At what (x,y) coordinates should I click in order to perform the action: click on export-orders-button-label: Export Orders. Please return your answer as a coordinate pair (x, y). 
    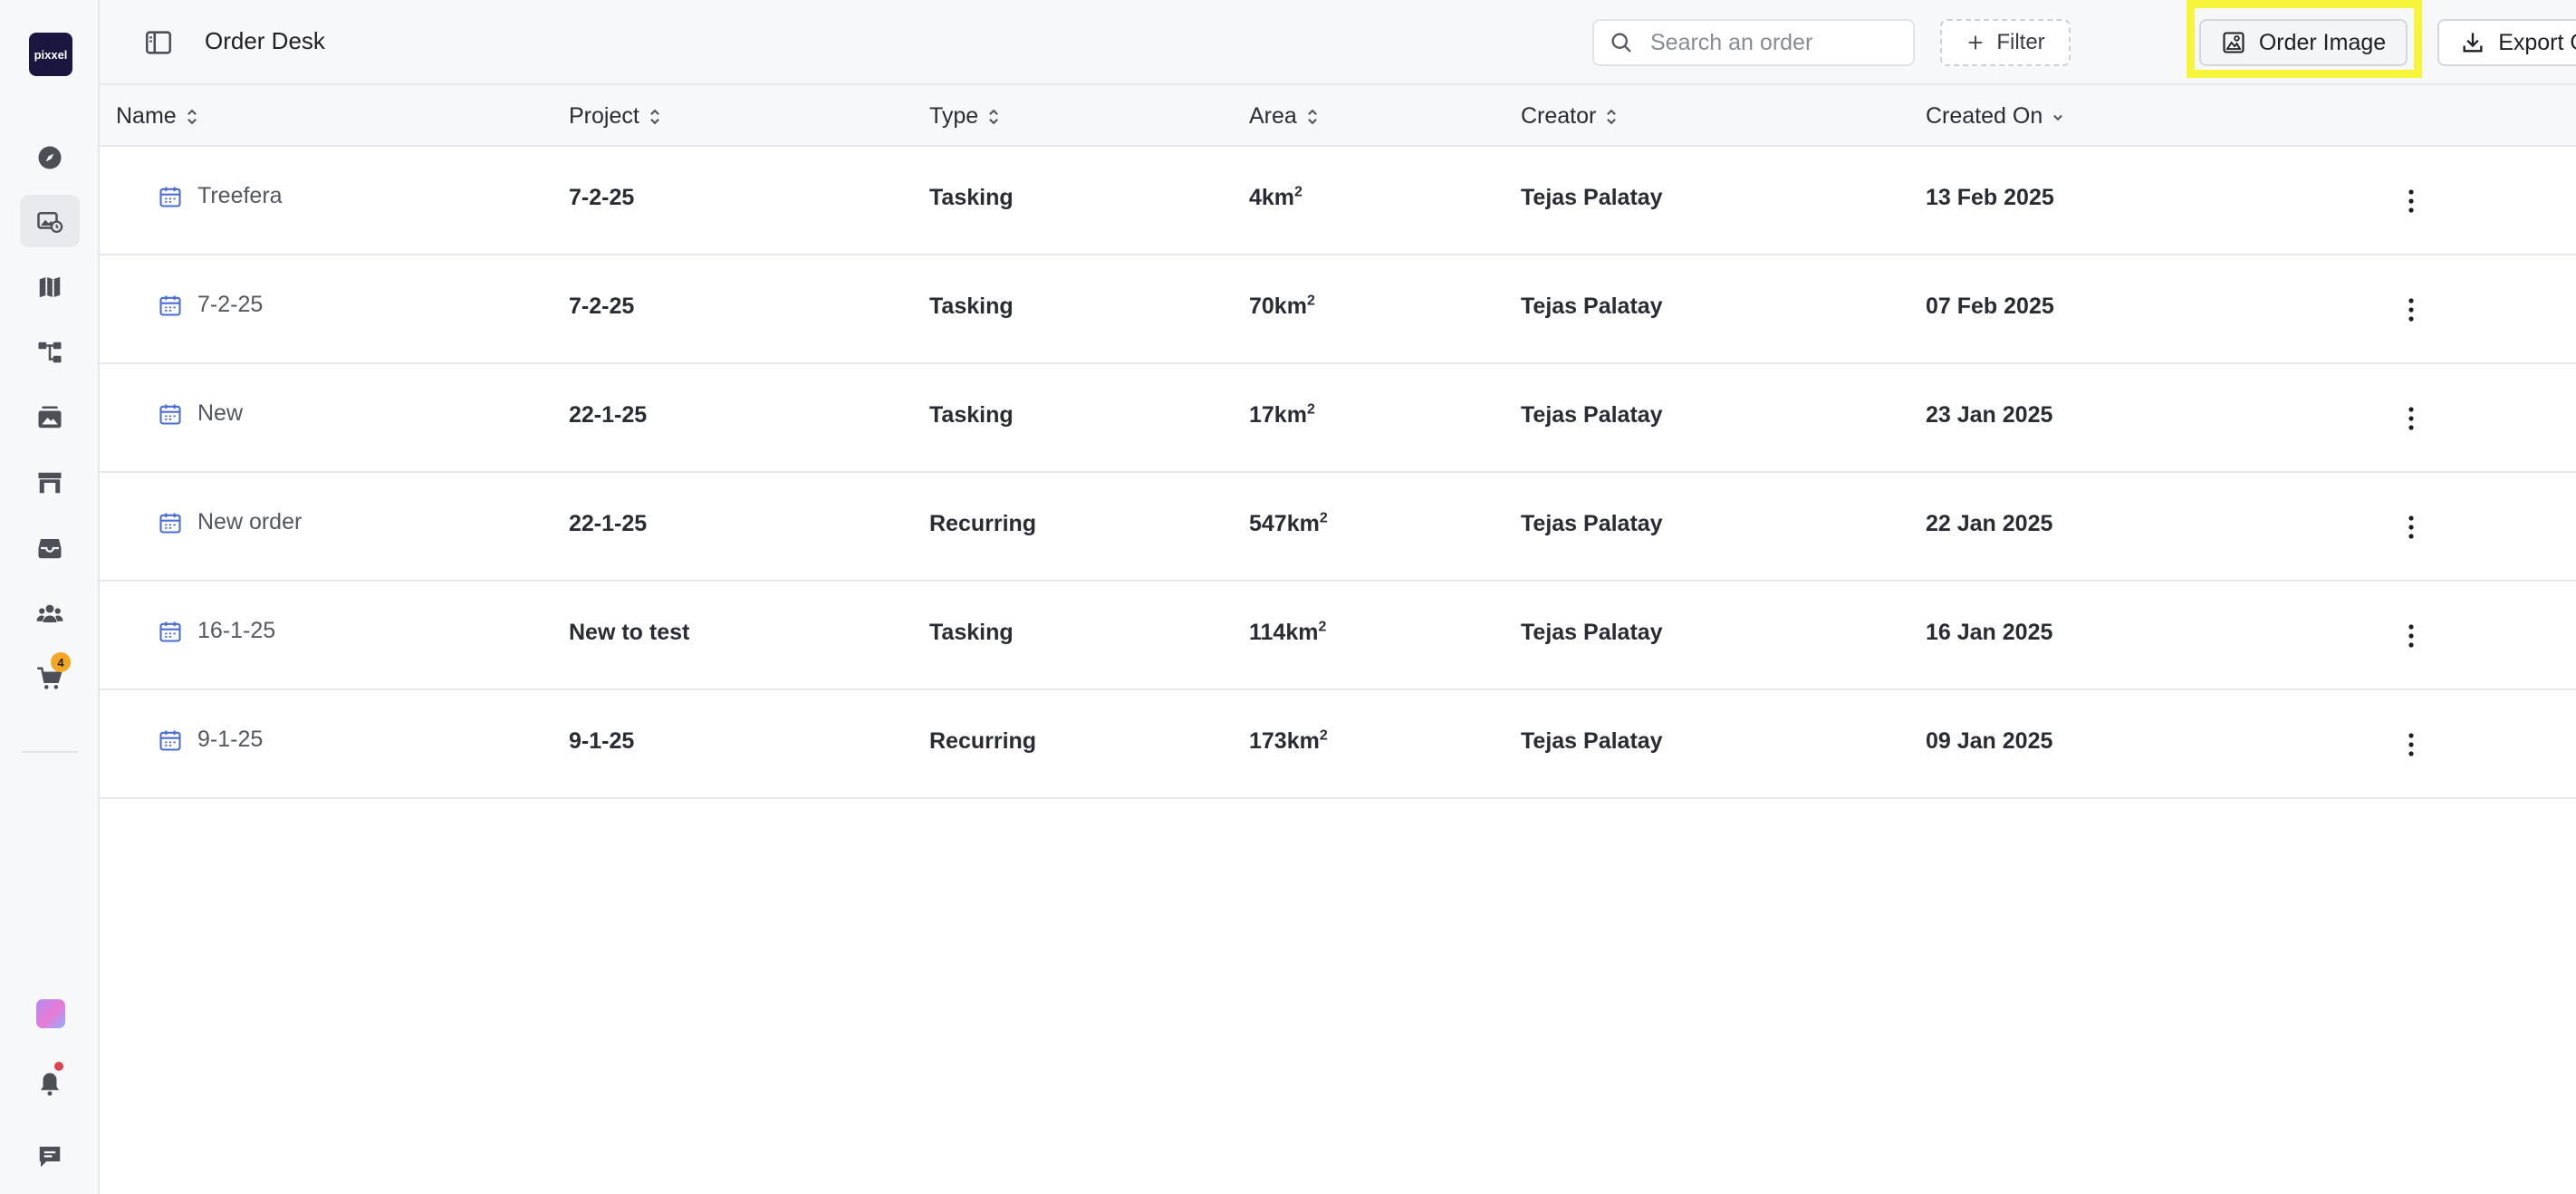
    Looking at the image, I should click on (2537, 42).